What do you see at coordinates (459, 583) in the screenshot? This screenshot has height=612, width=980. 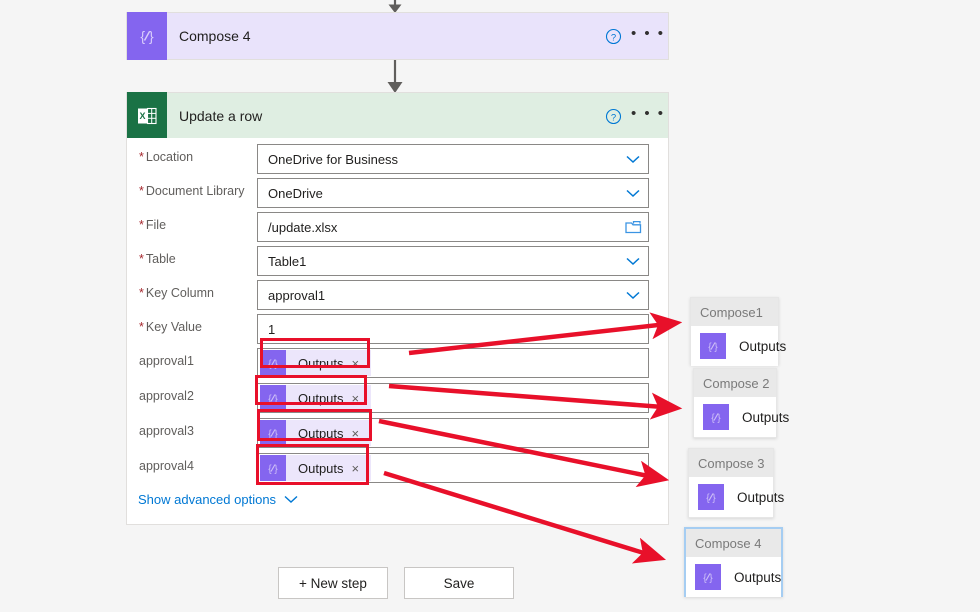 I see `save-button: Save` at bounding box center [459, 583].